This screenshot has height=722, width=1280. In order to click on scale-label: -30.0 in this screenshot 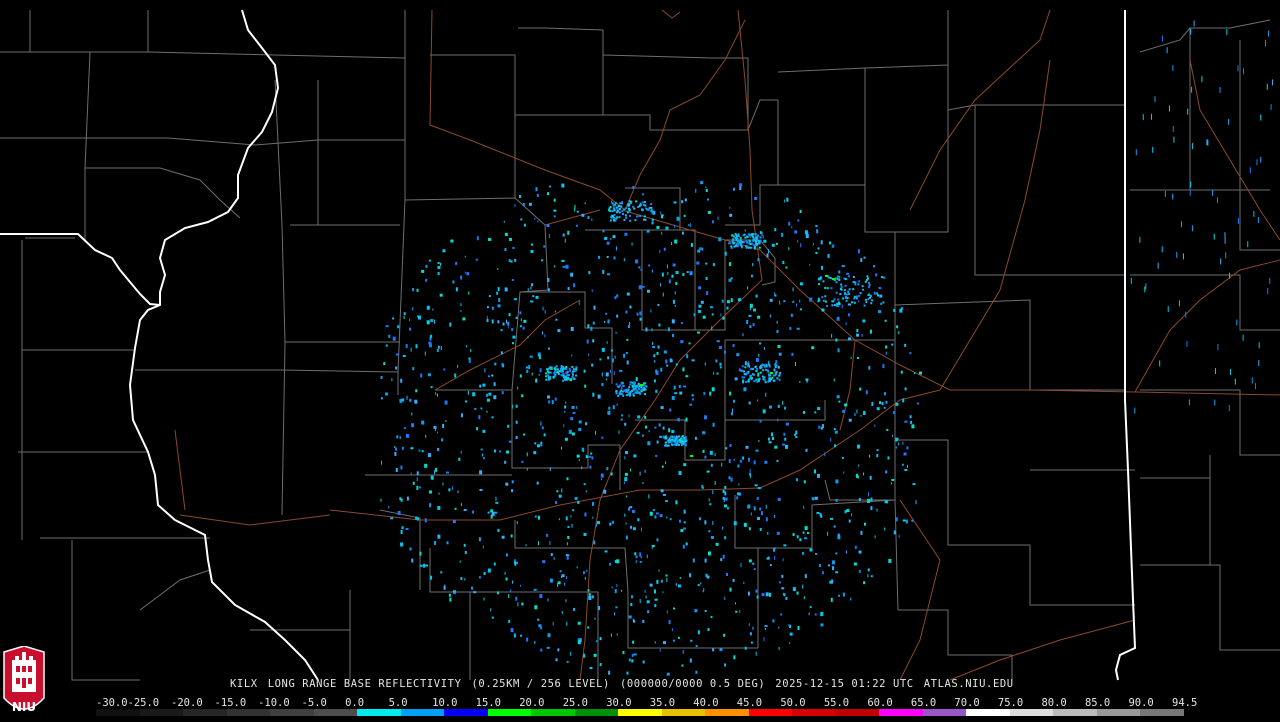, I will do `click(112, 703)`.